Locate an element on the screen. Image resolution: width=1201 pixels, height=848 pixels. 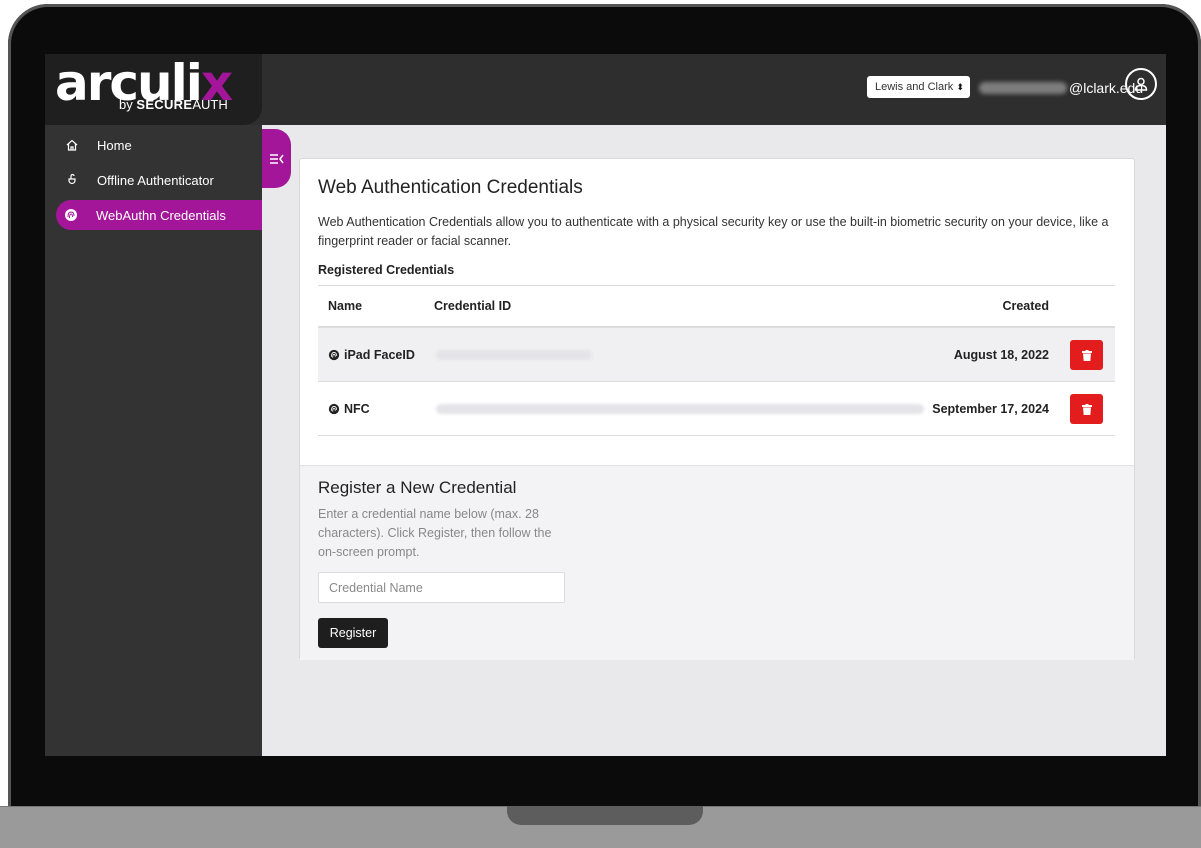
credential-created-date: August 18, 2022 is located at coordinates (1001, 354).